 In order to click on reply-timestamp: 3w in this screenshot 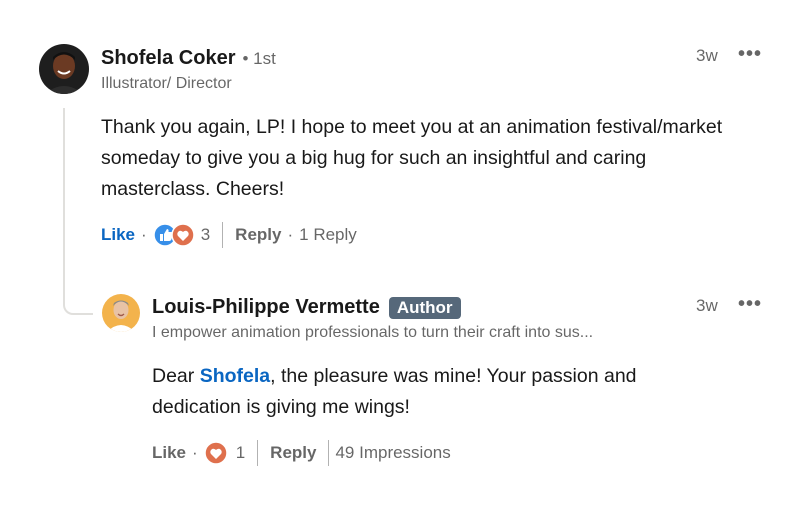, I will do `click(707, 305)`.